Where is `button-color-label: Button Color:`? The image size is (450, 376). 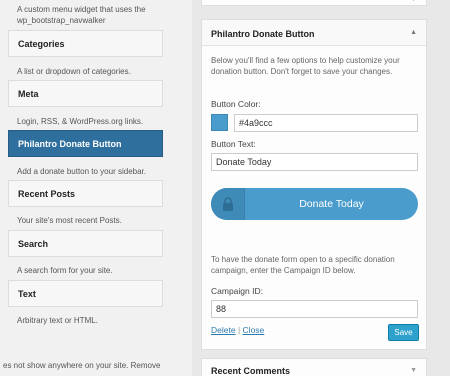 button-color-label: Button Color: is located at coordinates (236, 104).